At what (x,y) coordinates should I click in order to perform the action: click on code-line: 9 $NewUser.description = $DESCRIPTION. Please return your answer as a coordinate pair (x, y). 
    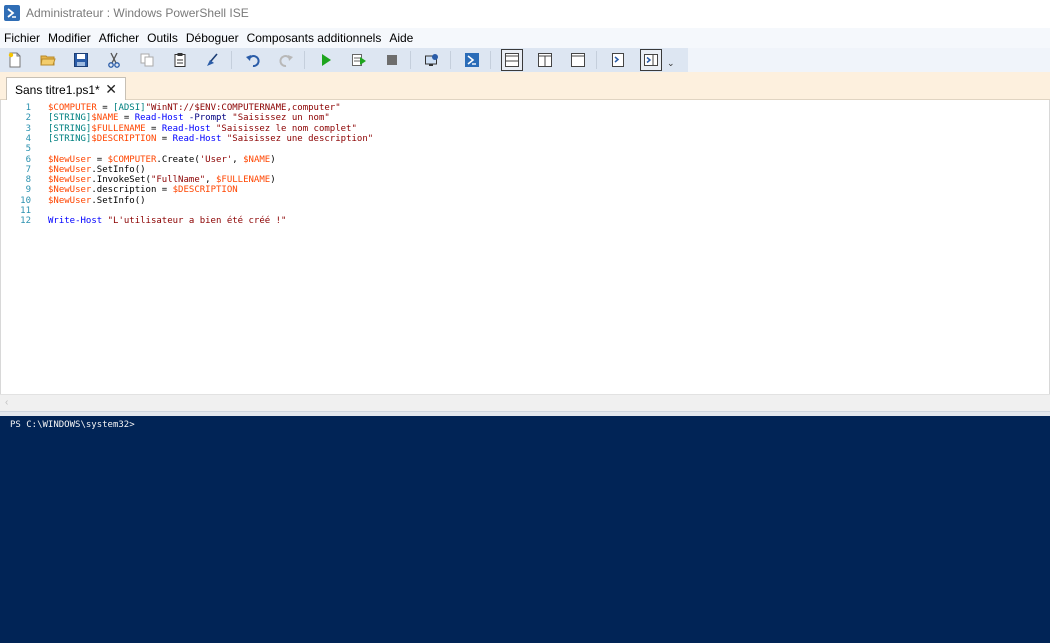
    Looking at the image, I should click on (521, 190).